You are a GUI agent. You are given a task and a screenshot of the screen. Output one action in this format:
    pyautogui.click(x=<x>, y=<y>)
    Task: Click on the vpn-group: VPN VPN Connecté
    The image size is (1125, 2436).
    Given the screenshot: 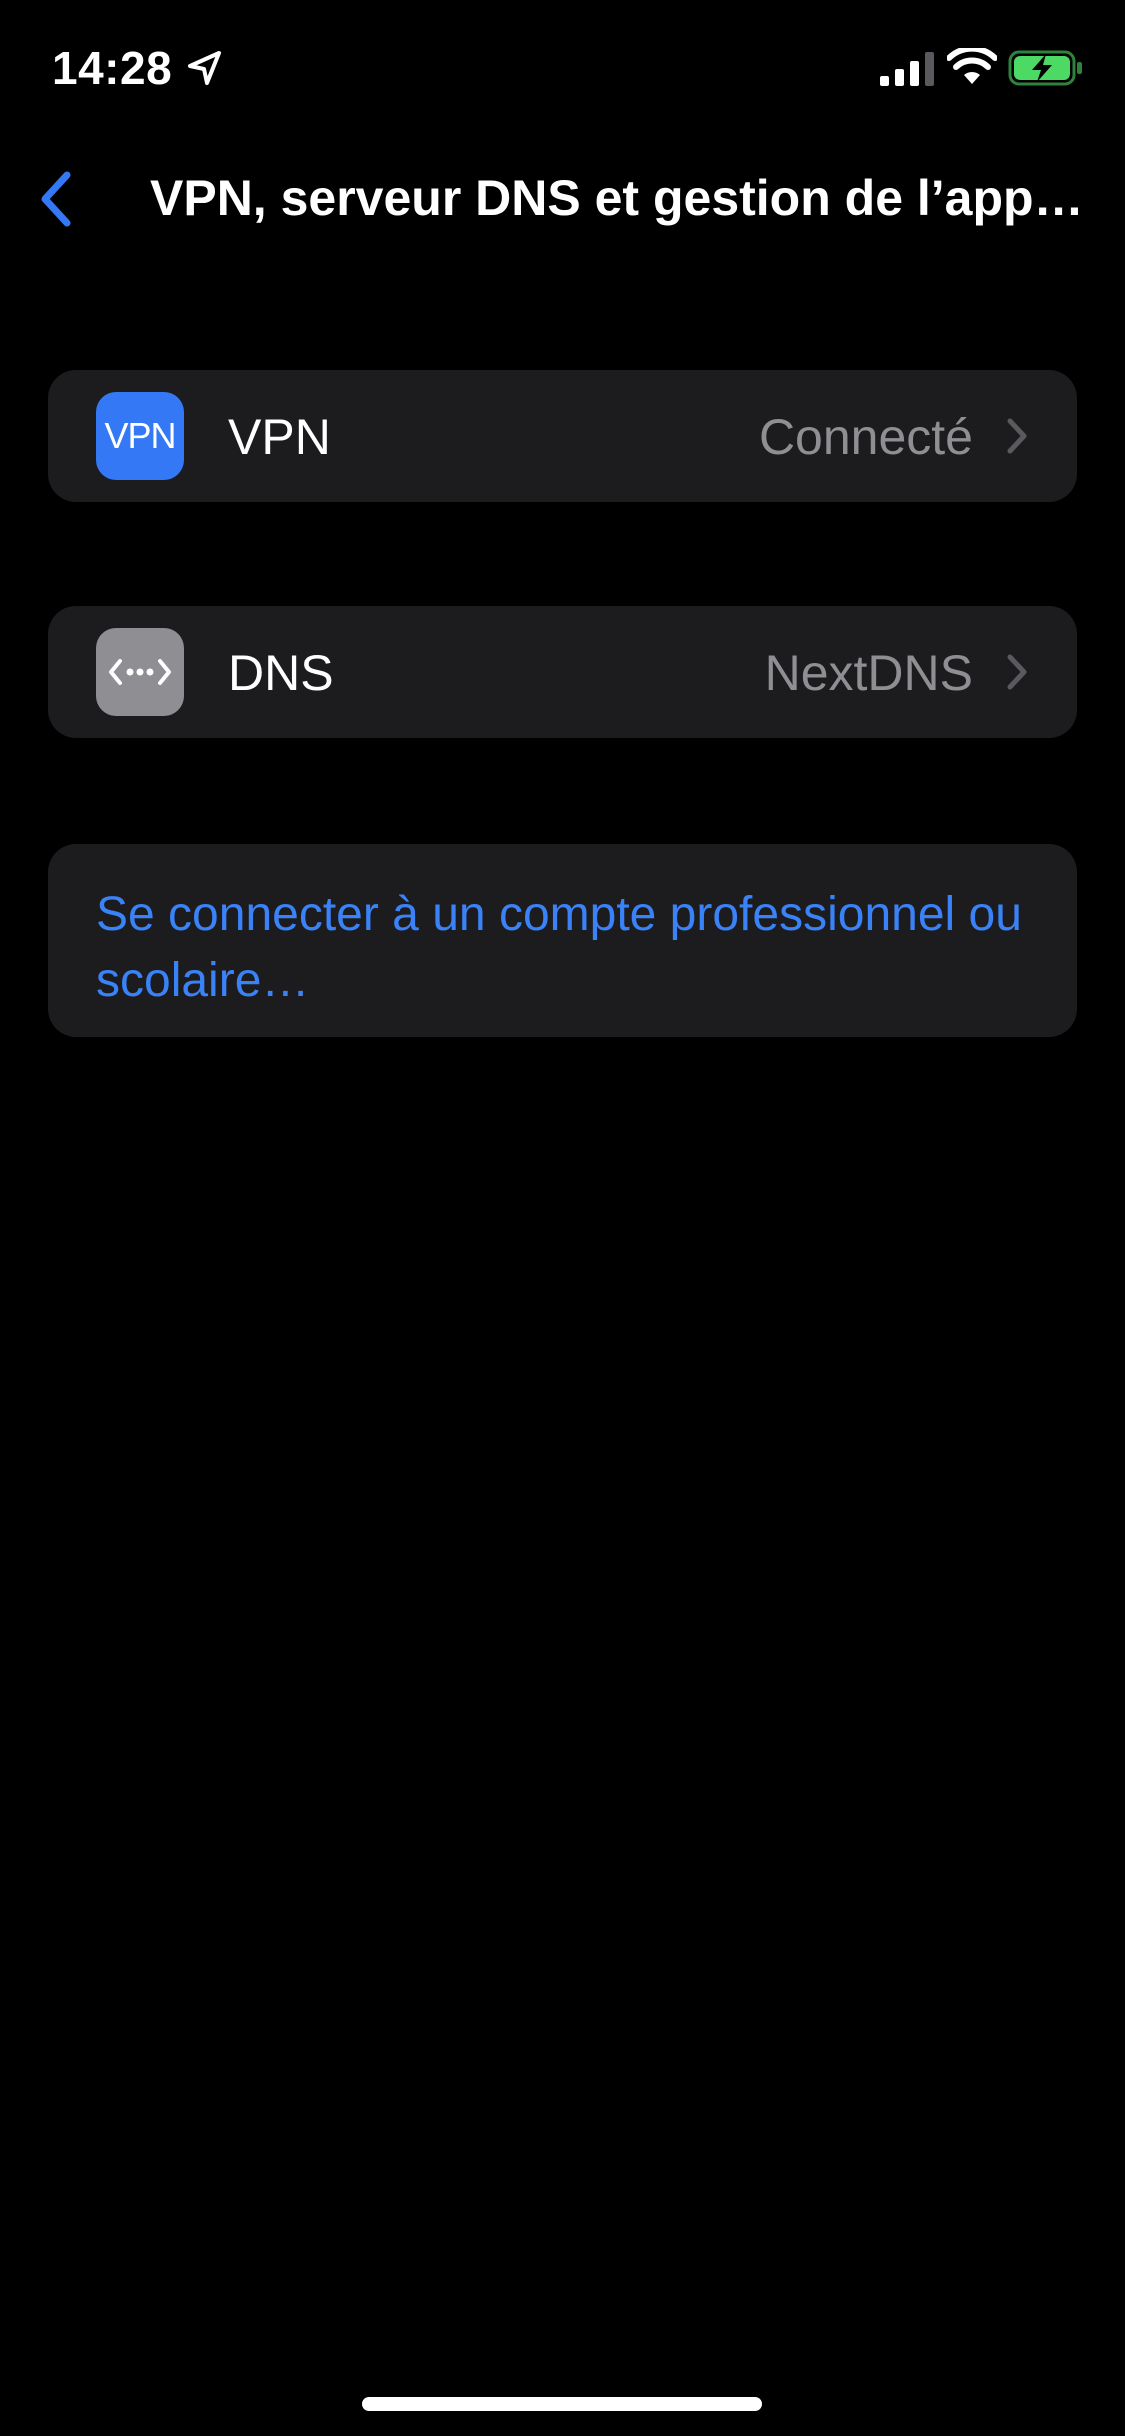 What is the action you would take?
    pyautogui.click(x=562, y=436)
    